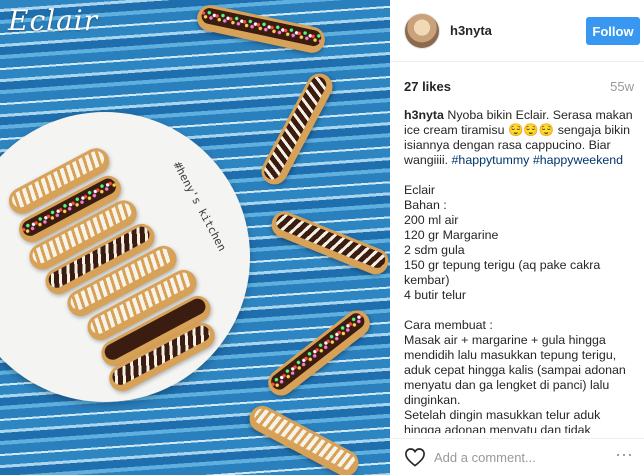 The height and width of the screenshot is (475, 644). What do you see at coordinates (415, 457) in the screenshot?
I see `heart-icon` at bounding box center [415, 457].